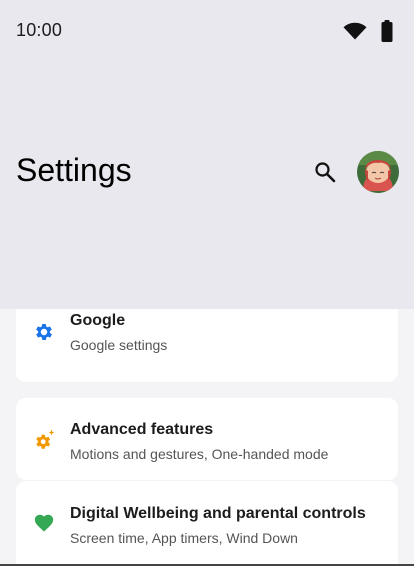 This screenshot has height=566, width=414. I want to click on gear-icon, so click(44, 332).